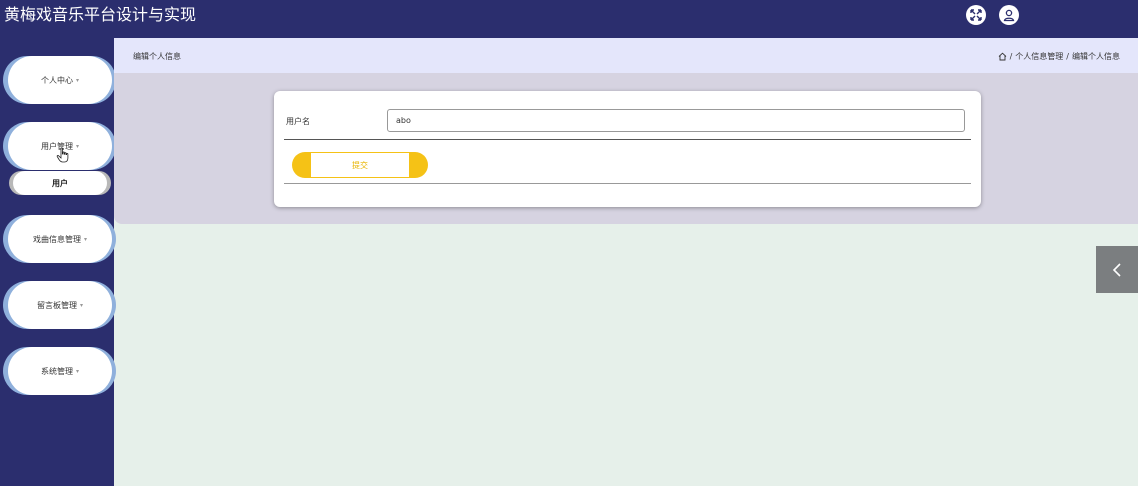 The height and width of the screenshot is (486, 1138). Describe the element at coordinates (1009, 15) in the screenshot. I see `user-icon` at that location.